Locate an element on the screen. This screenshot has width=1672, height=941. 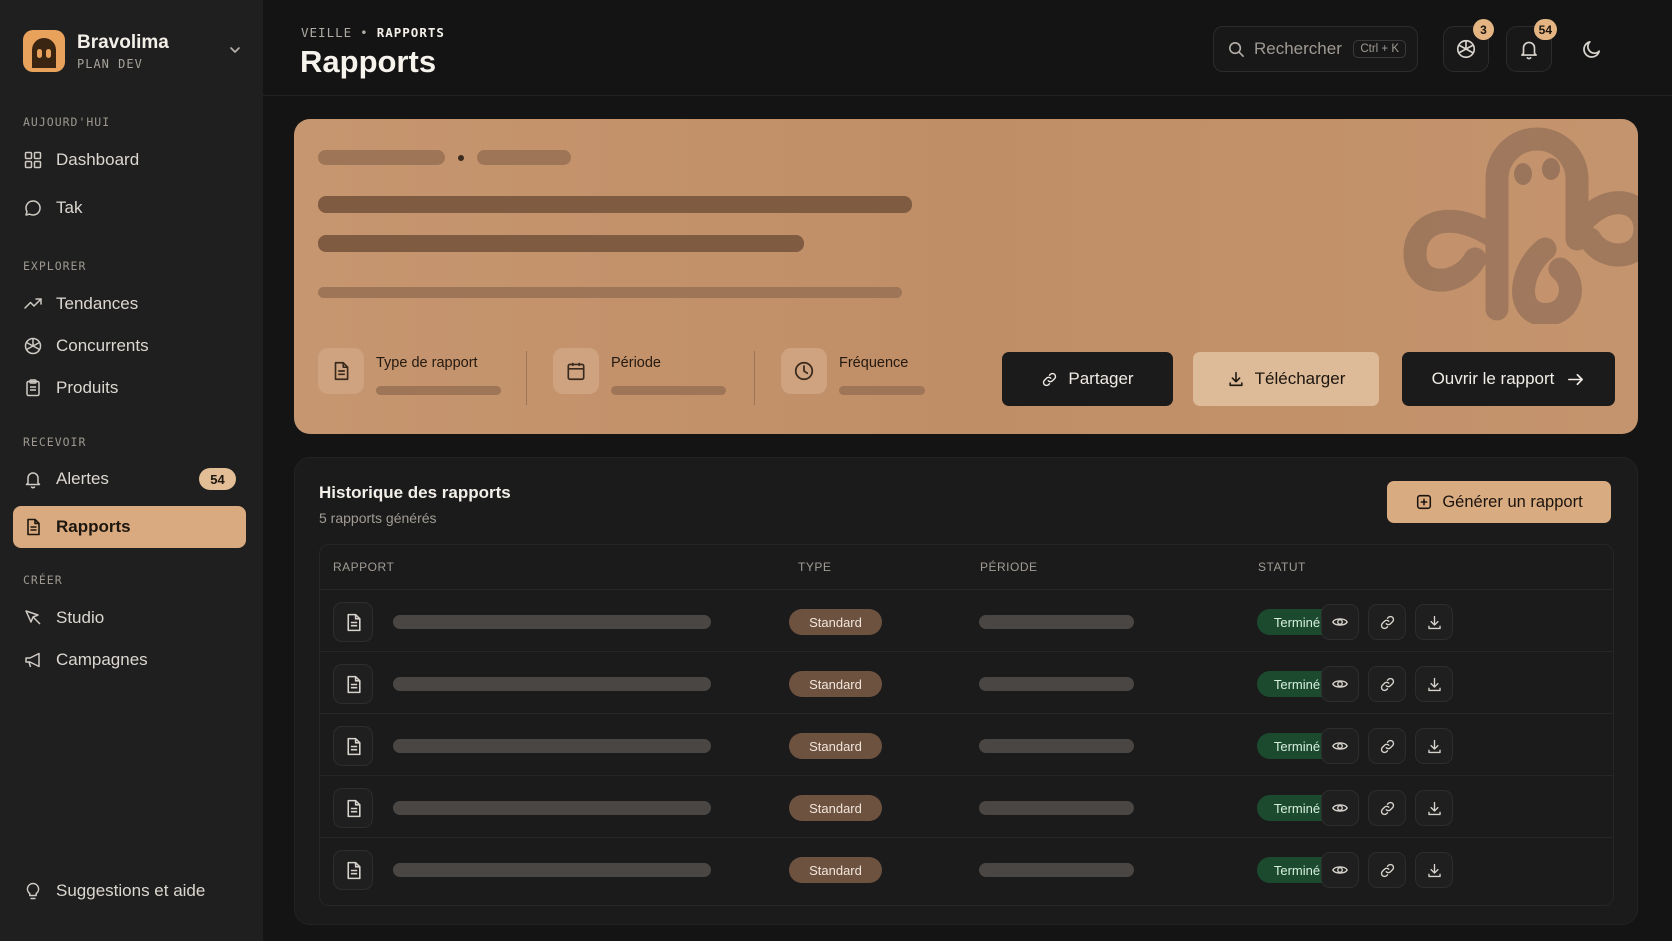
section-label-receive: RECEVOIR is located at coordinates (55, 442).